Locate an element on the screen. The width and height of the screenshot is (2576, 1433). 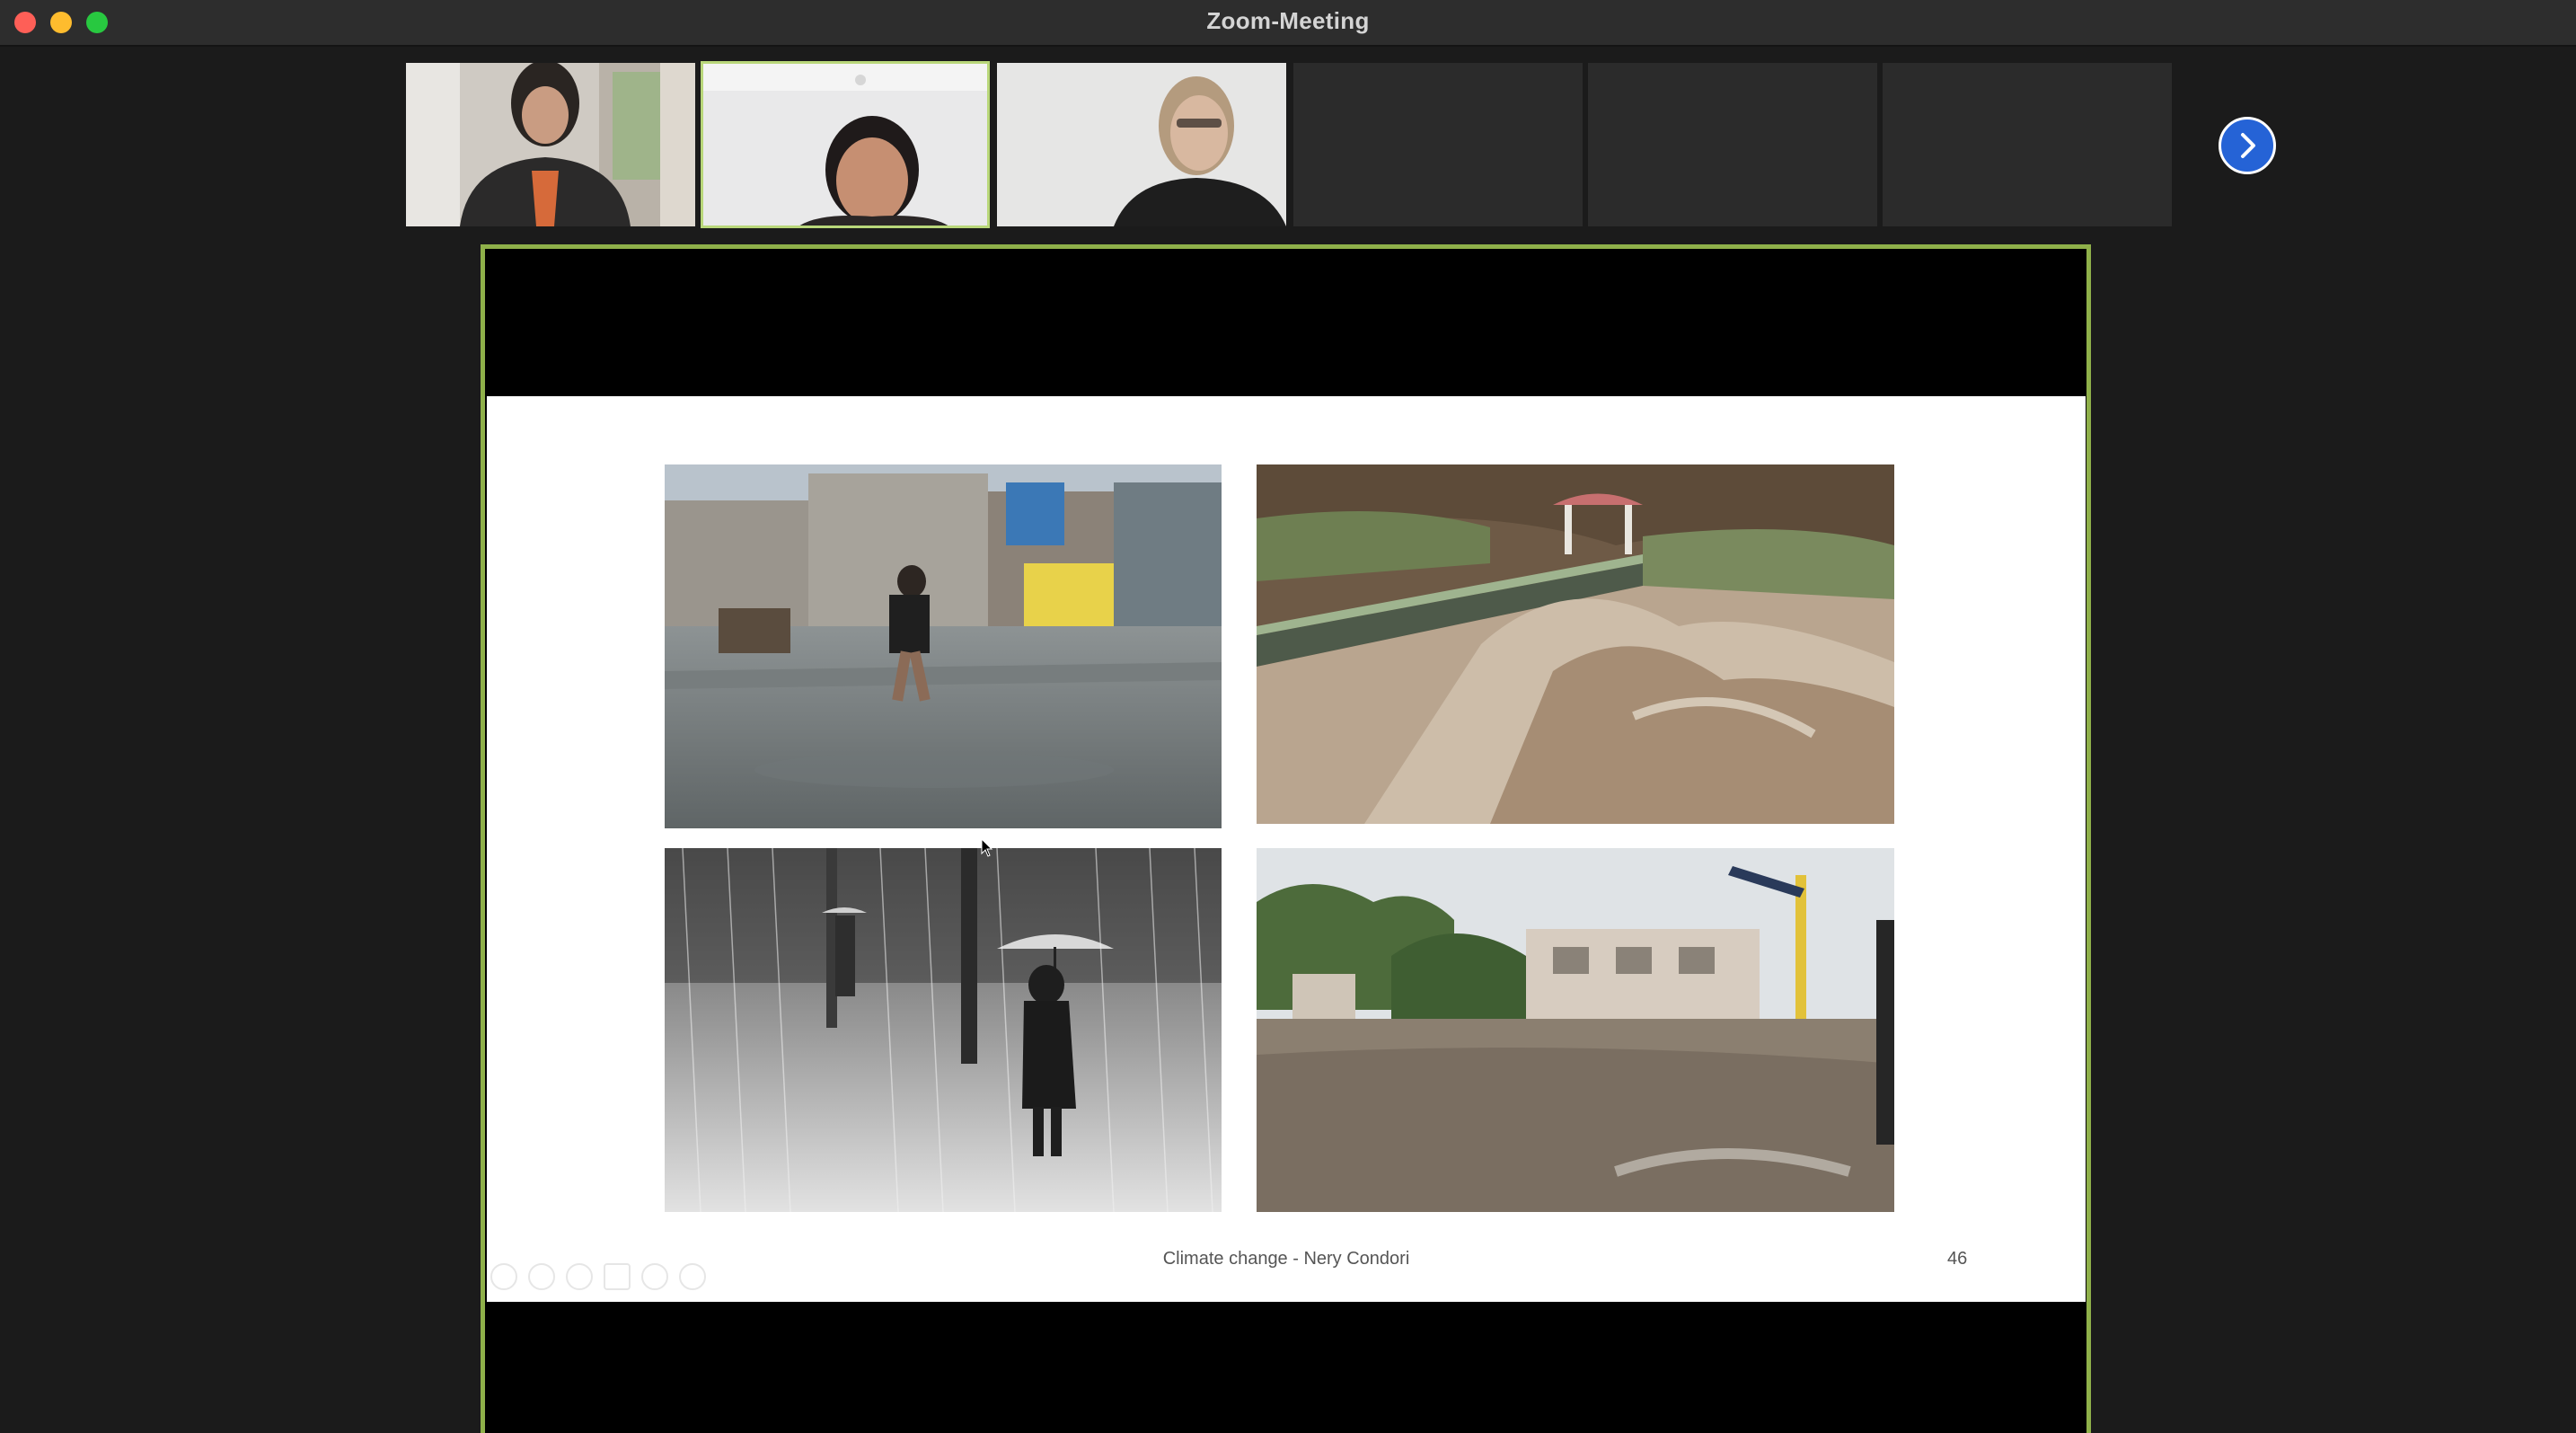
next-slide-icon is located at coordinates (541, 1276).